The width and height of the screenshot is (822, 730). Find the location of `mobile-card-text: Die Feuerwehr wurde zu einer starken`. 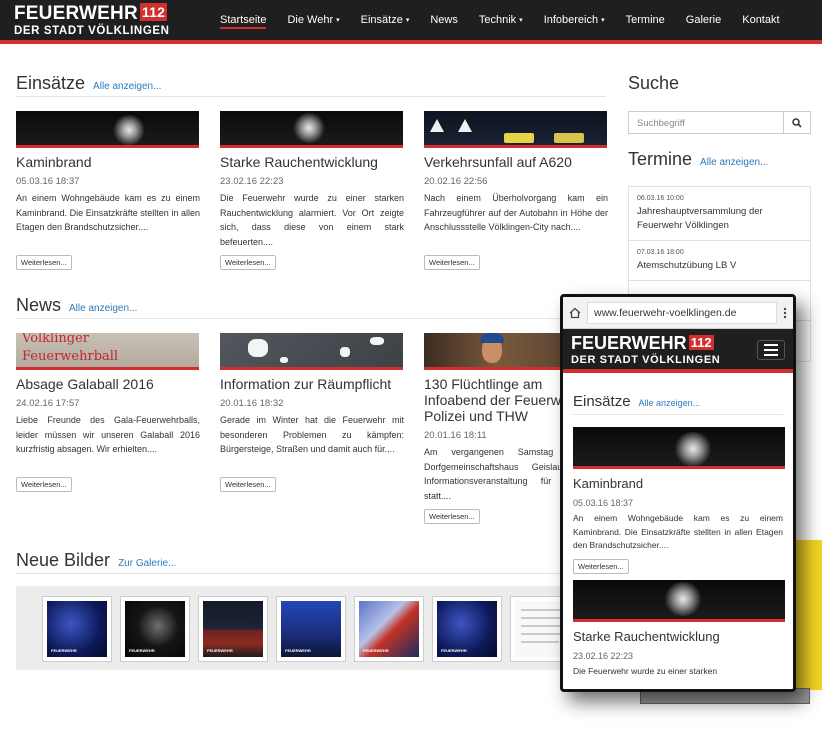

mobile-card-text: Die Feuerwehr wurde zu einer starken is located at coordinates (645, 670).